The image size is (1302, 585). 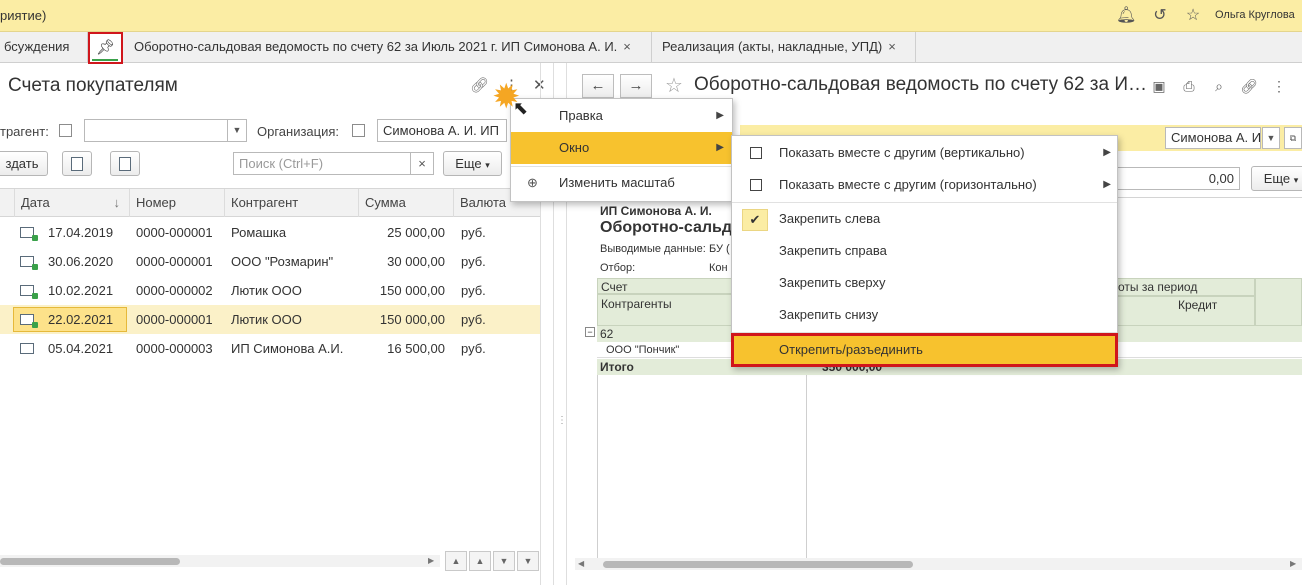 I want to click on submenu-show-vertical: Показать вместе с другим (вертикально) ▶, so click(x=924, y=153).